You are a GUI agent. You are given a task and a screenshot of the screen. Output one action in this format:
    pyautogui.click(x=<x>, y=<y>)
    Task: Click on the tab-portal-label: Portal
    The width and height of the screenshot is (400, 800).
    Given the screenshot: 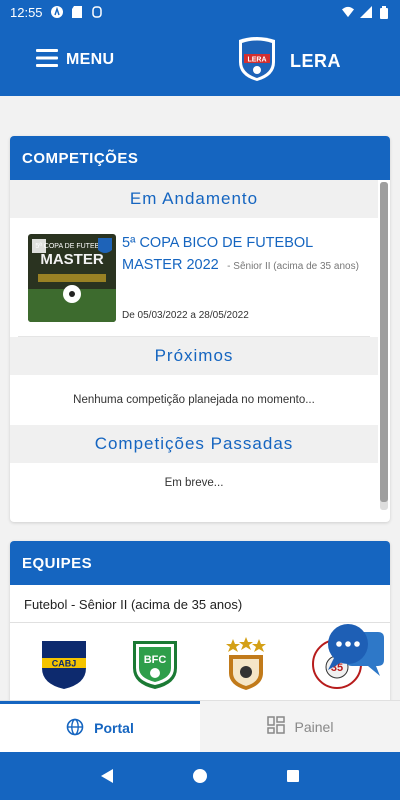 What is the action you would take?
    pyautogui.click(x=114, y=728)
    